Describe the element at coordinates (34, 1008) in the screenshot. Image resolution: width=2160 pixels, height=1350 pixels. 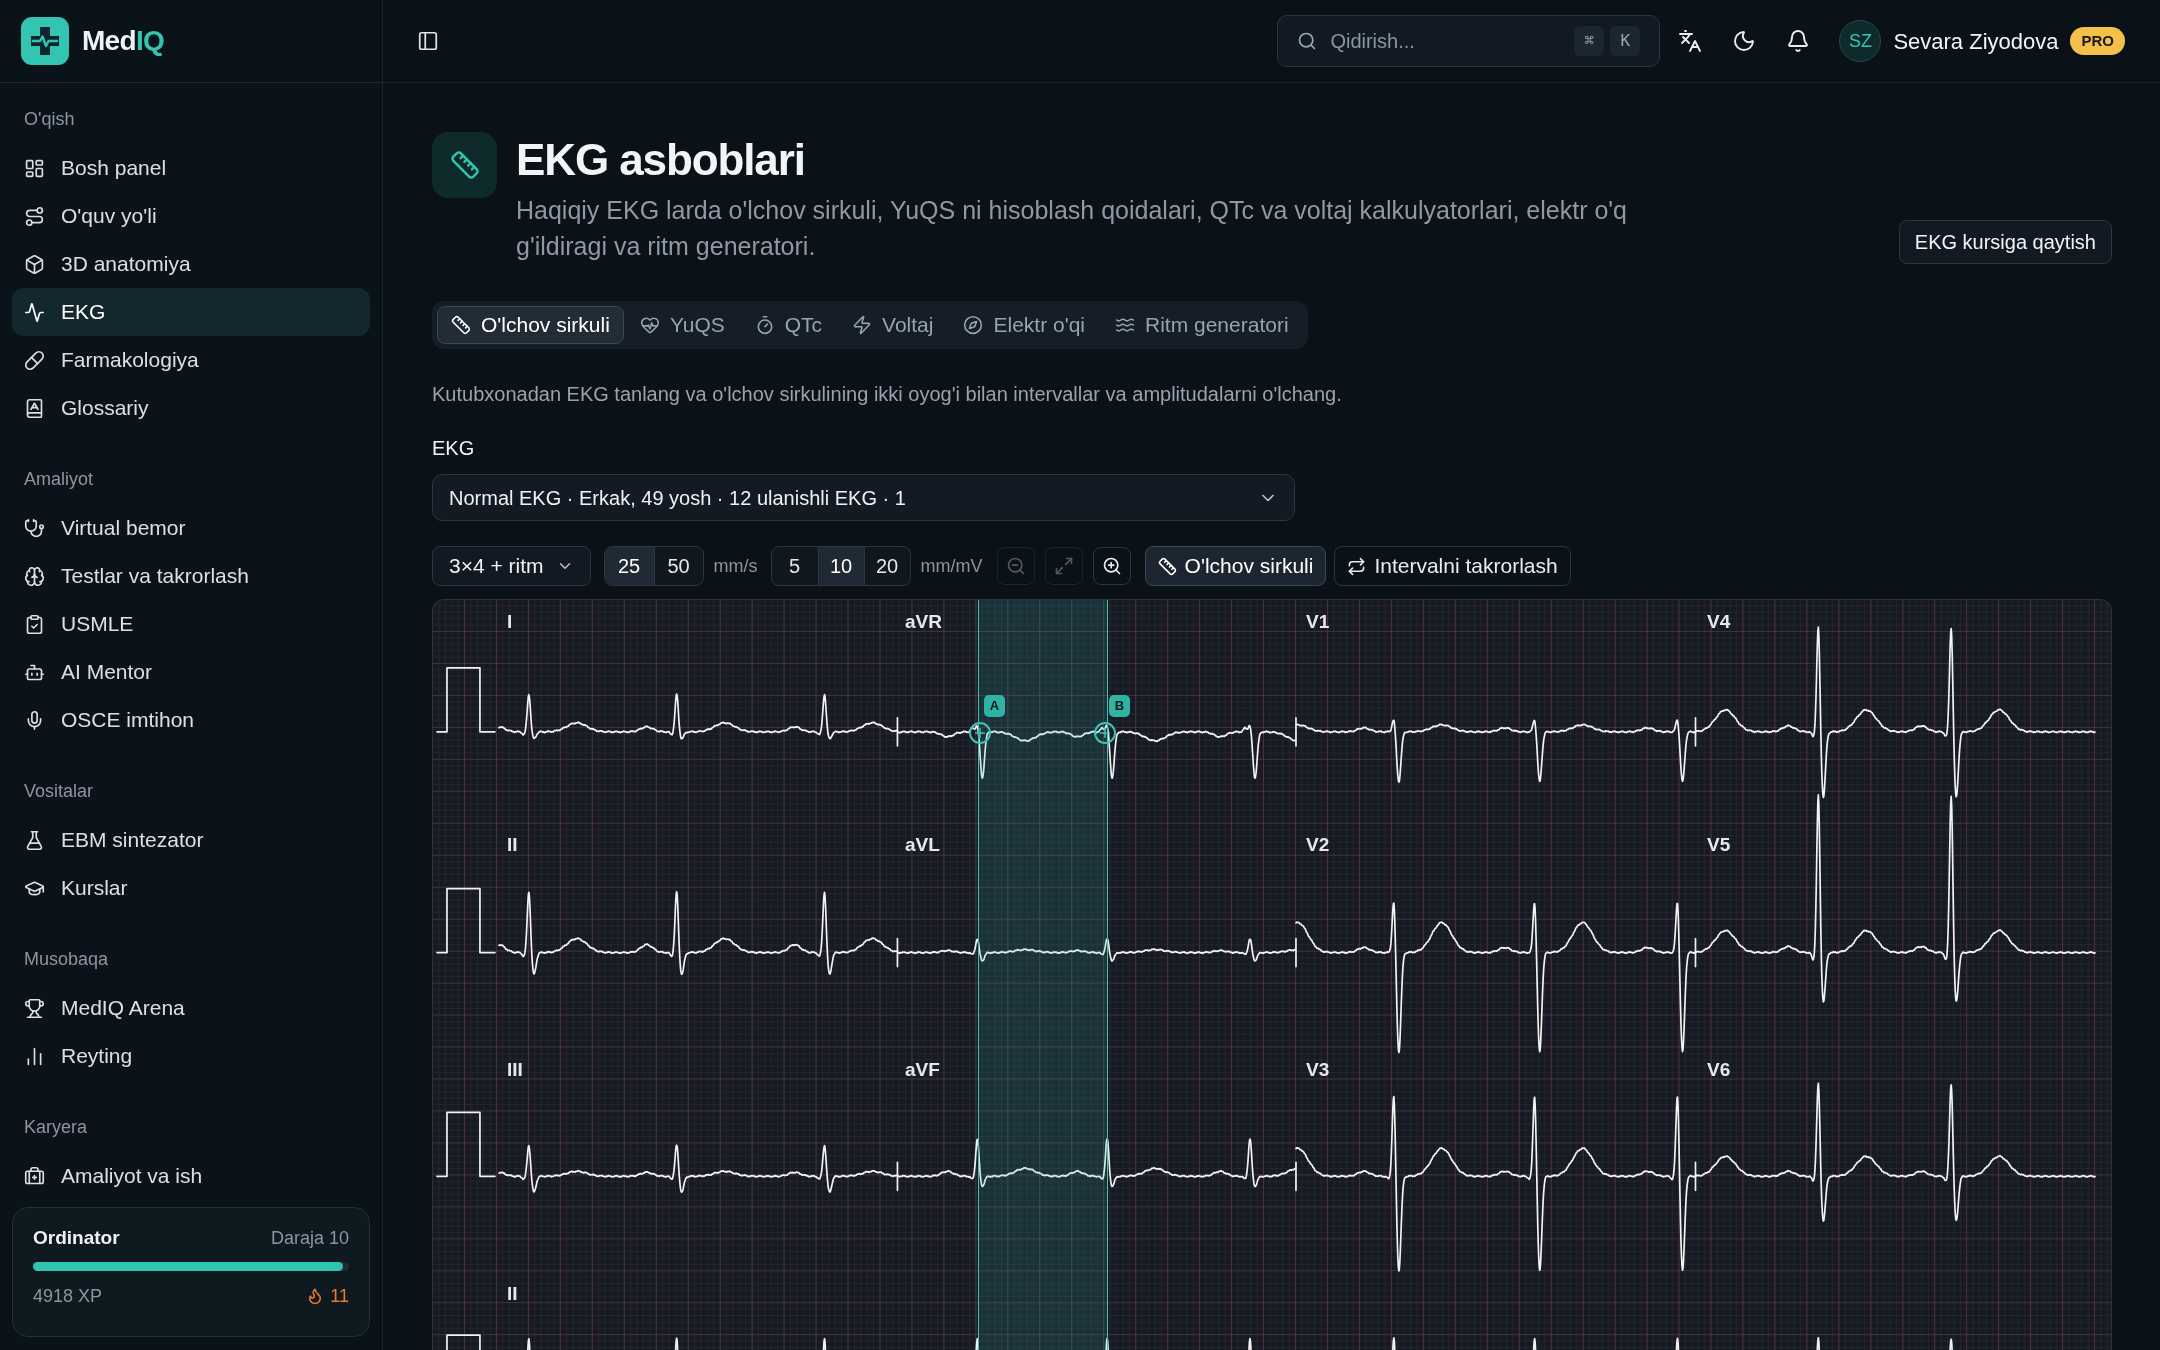
I see `trophy-icon` at that location.